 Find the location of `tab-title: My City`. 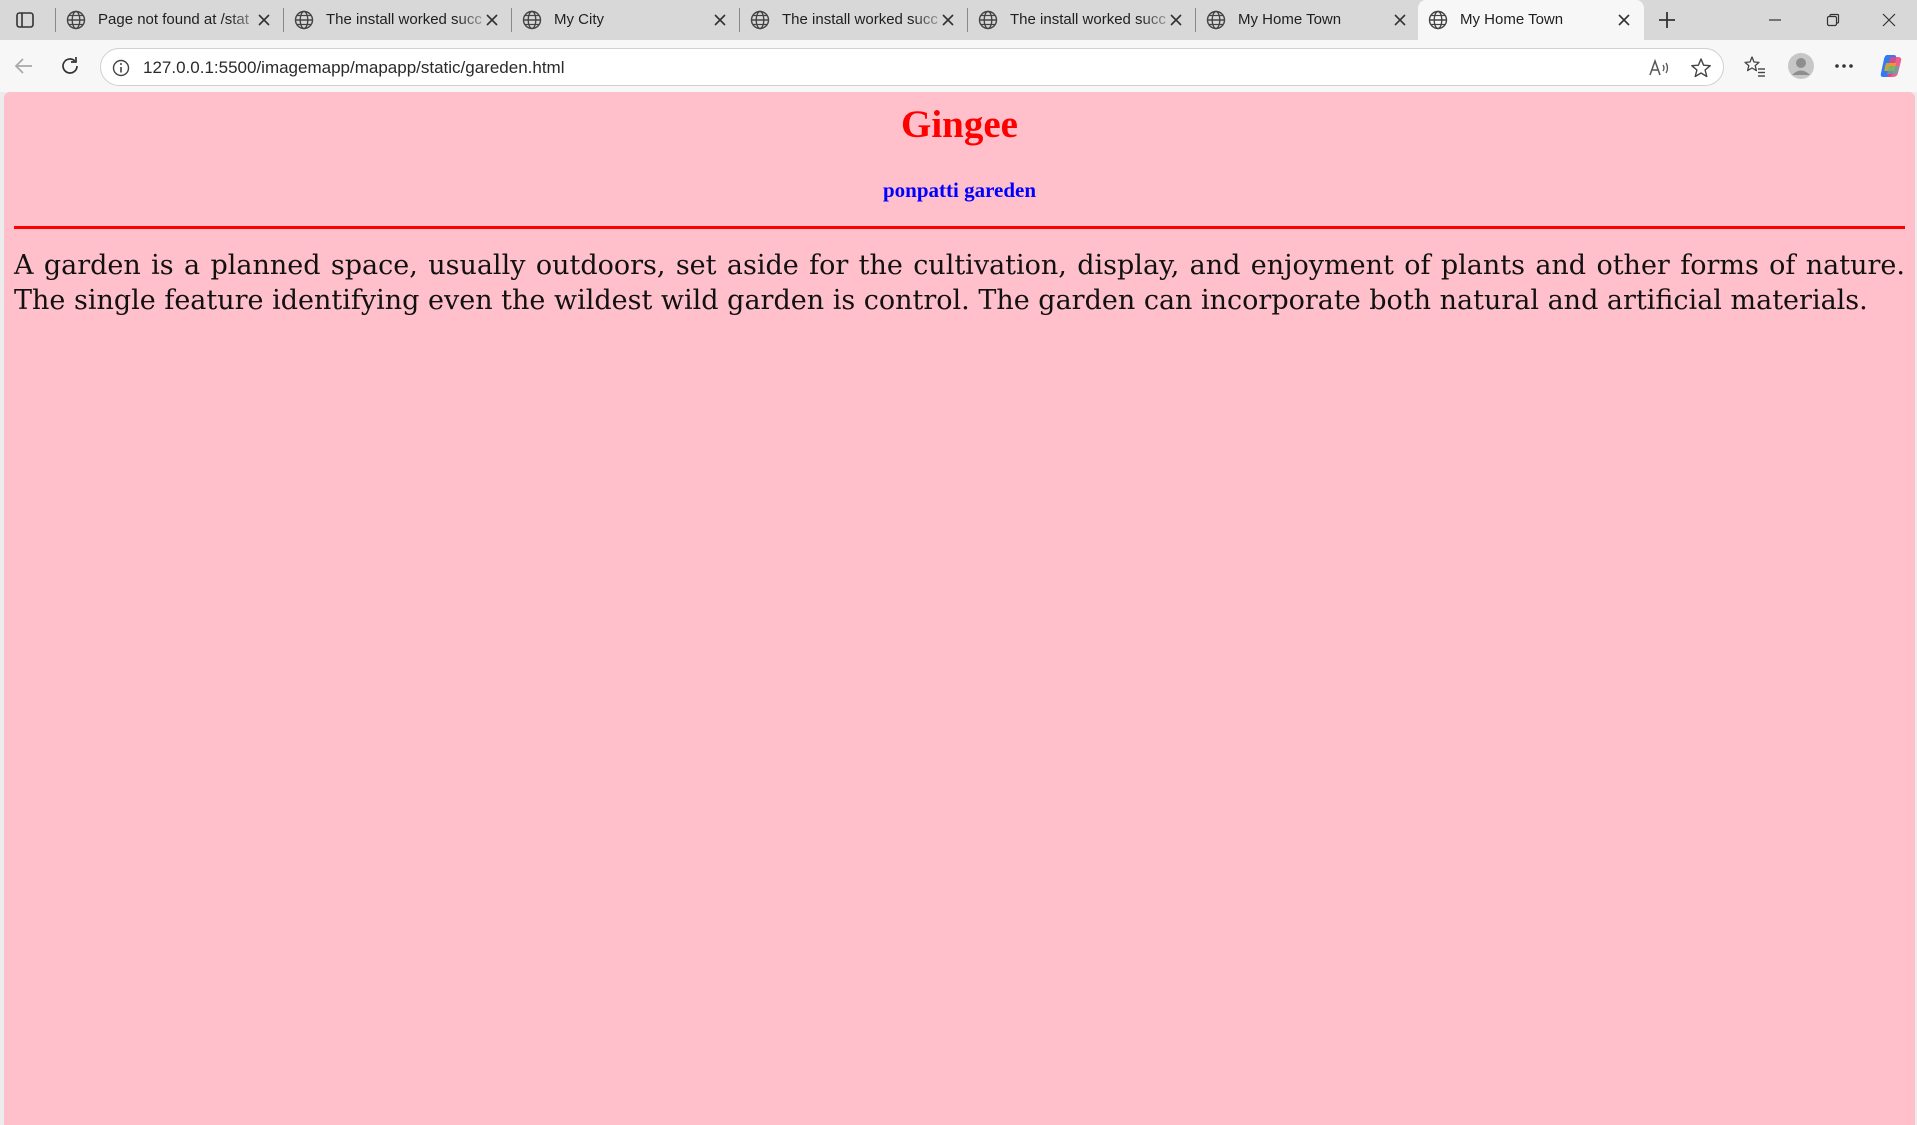

tab-title: My City is located at coordinates (579, 19).